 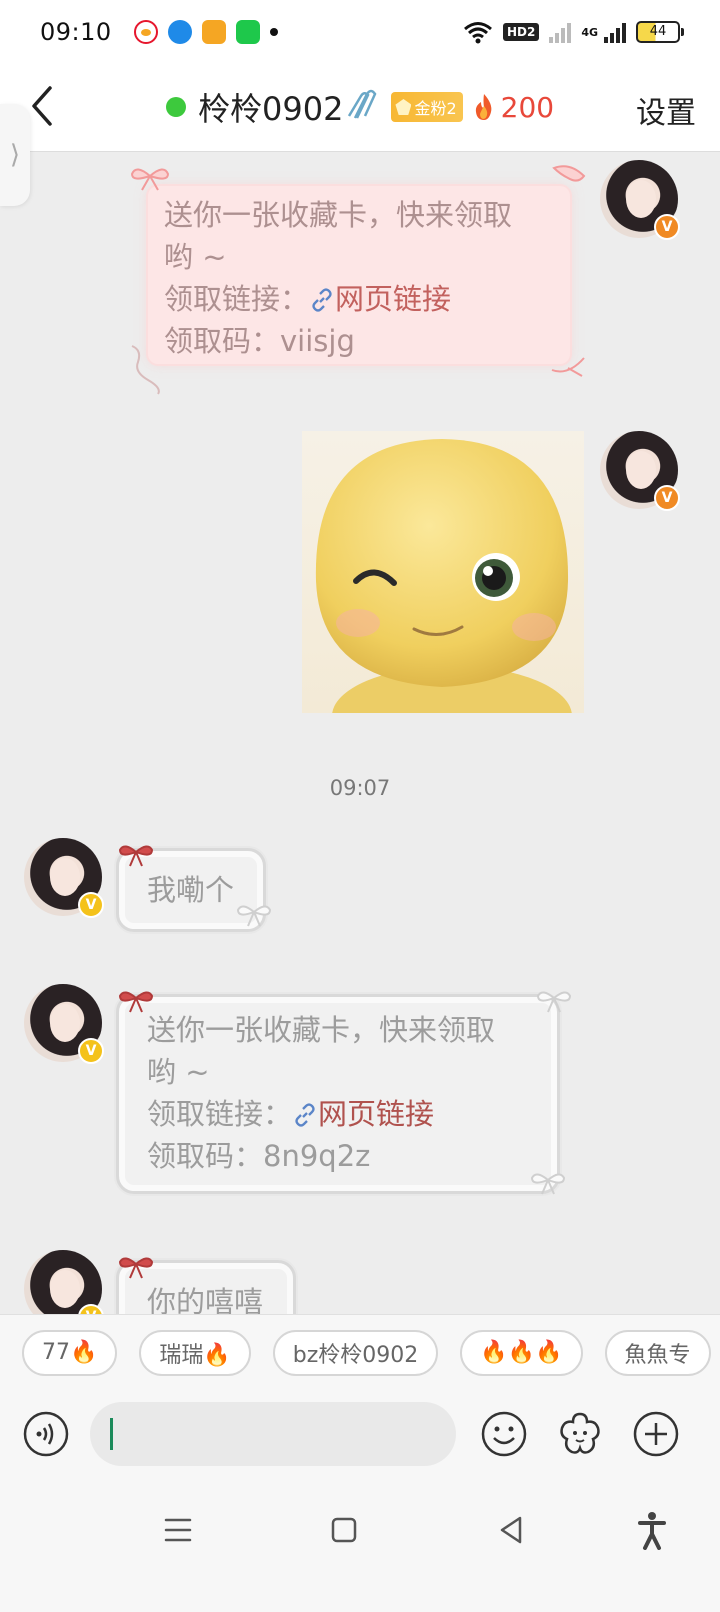 What do you see at coordinates (443, 576) in the screenshot?
I see `winking-face-icon` at bounding box center [443, 576].